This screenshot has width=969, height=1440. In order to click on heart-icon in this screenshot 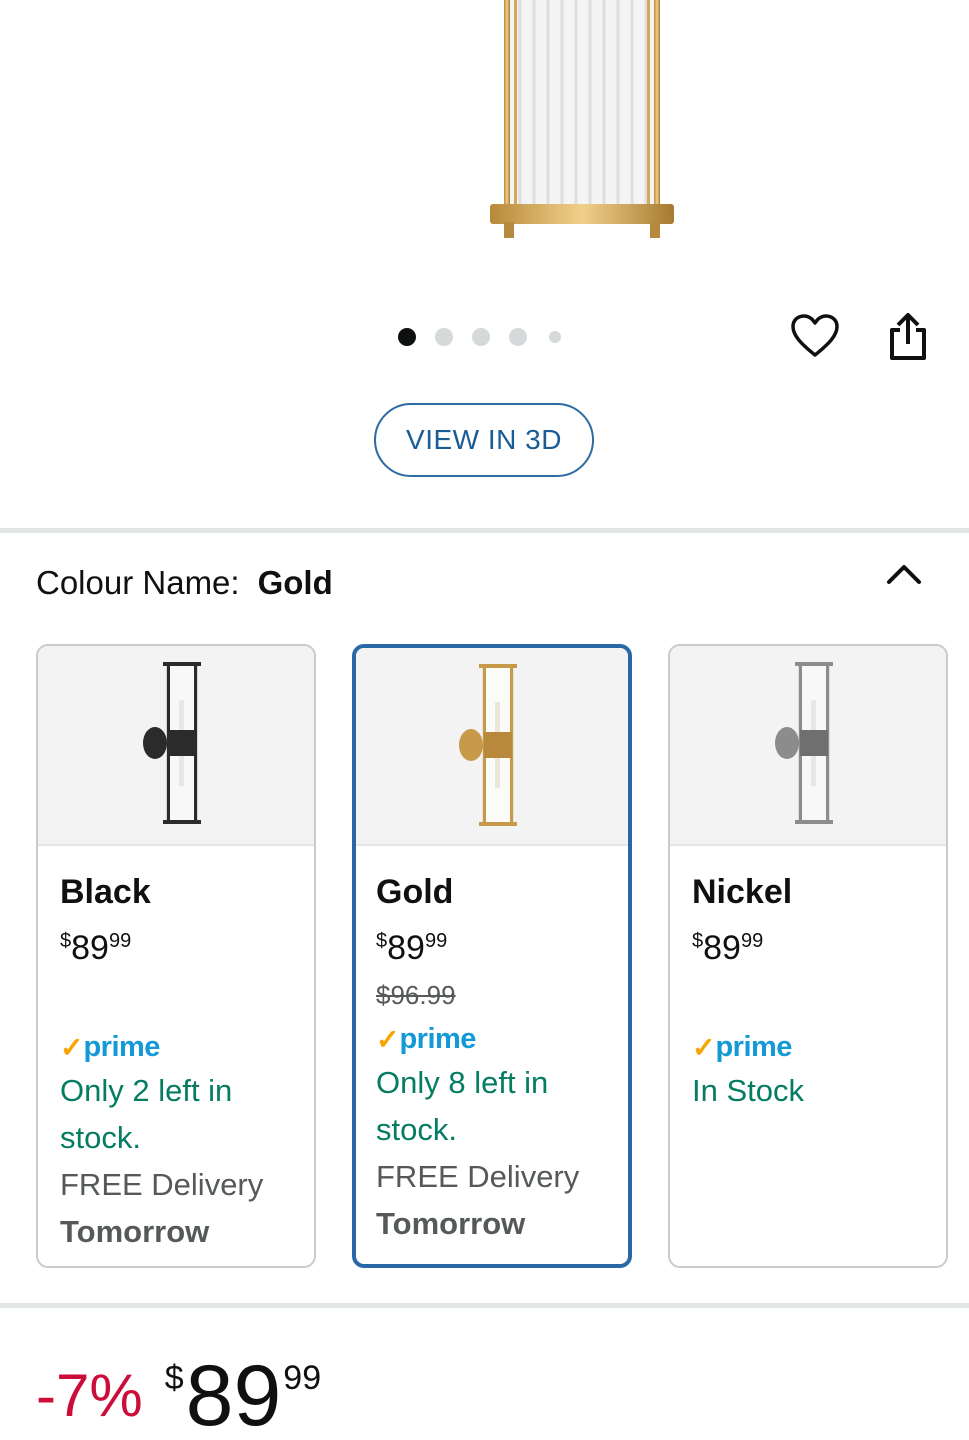, I will do `click(815, 336)`.